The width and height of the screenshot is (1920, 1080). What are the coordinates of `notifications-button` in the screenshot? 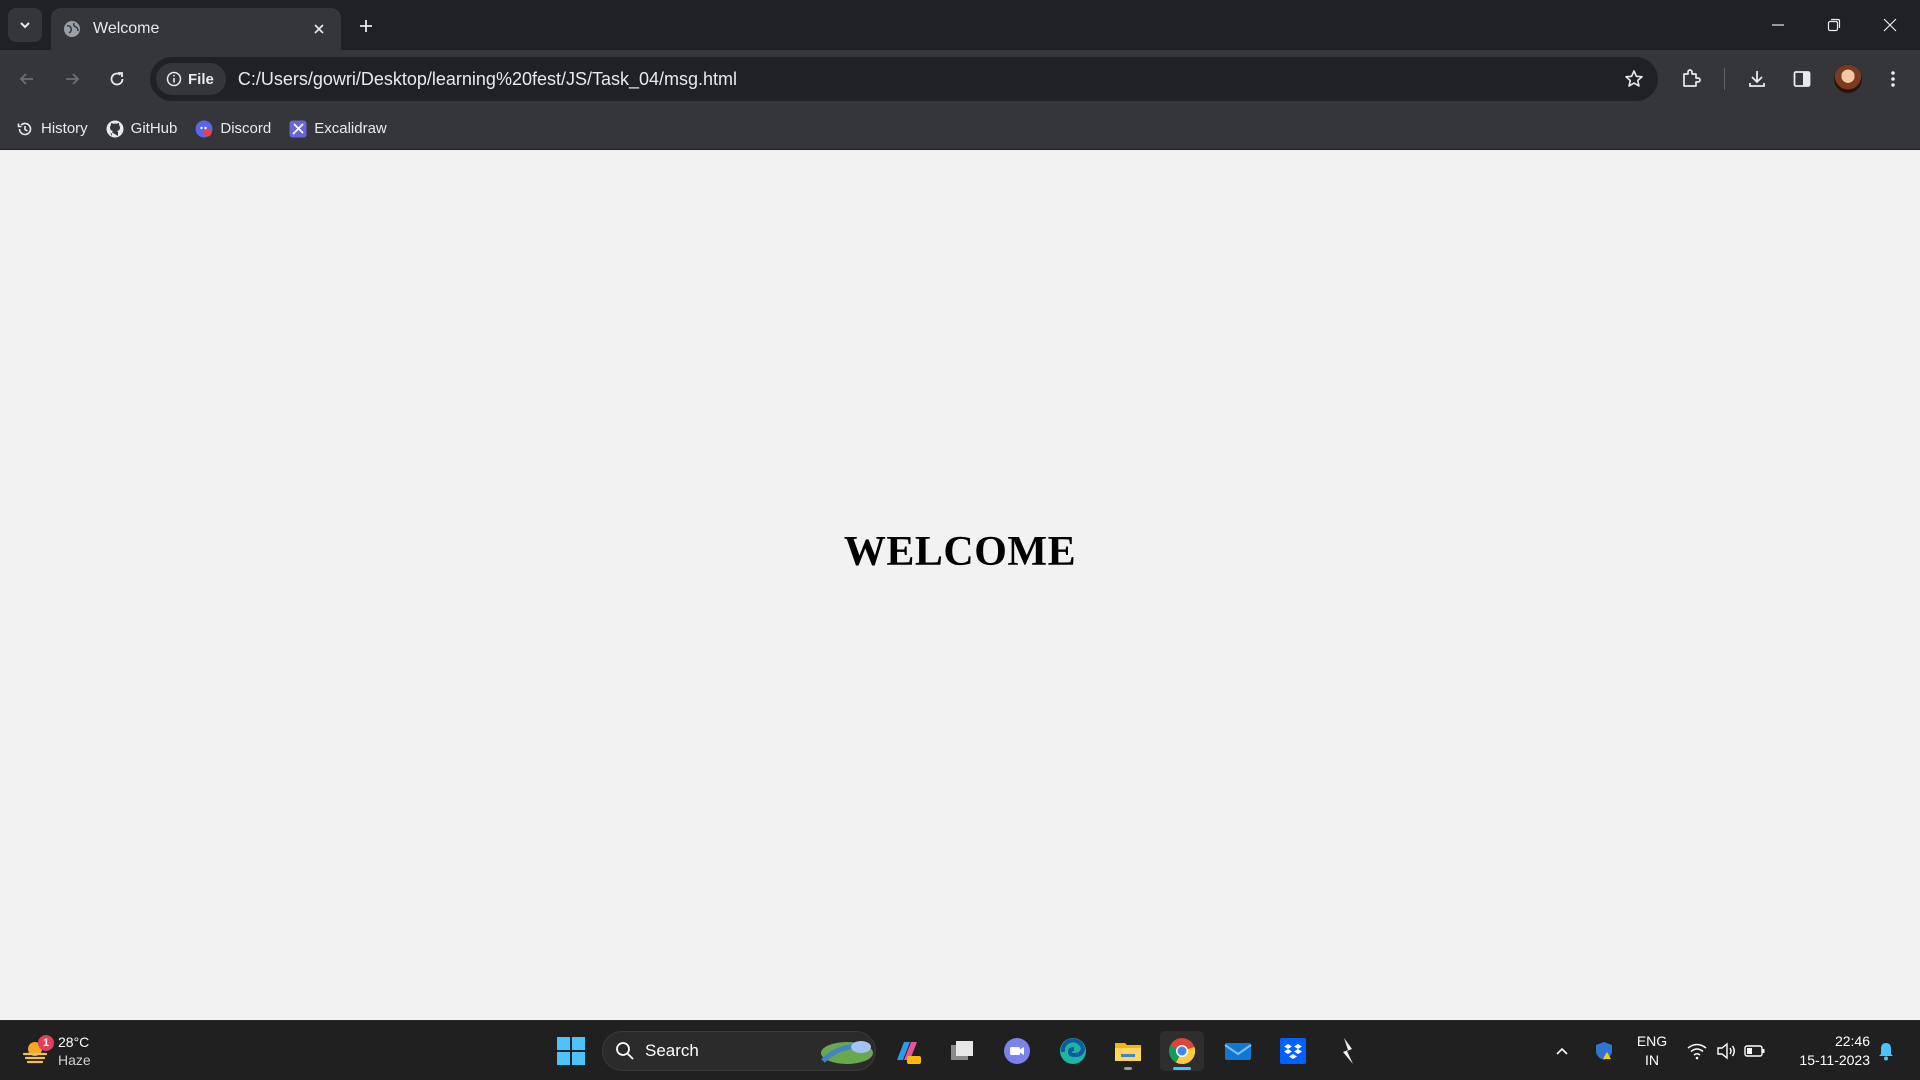 It's located at (1886, 1051).